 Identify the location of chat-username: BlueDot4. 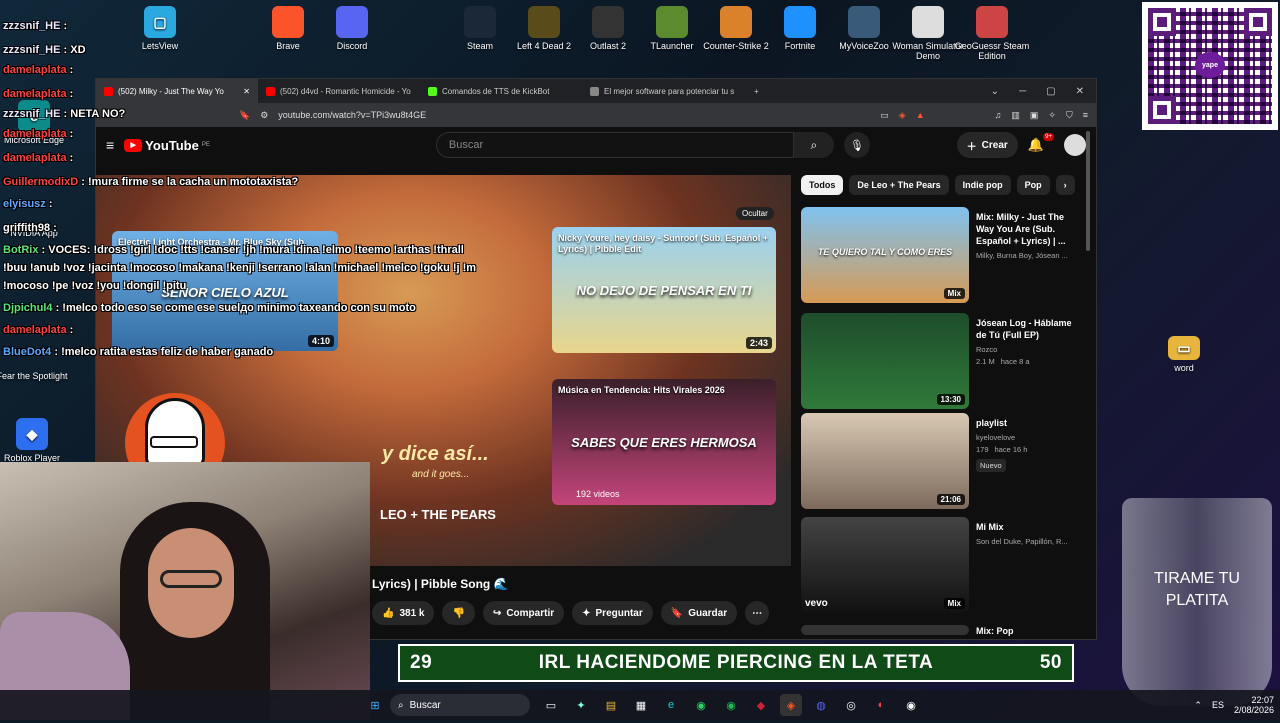
(27, 352).